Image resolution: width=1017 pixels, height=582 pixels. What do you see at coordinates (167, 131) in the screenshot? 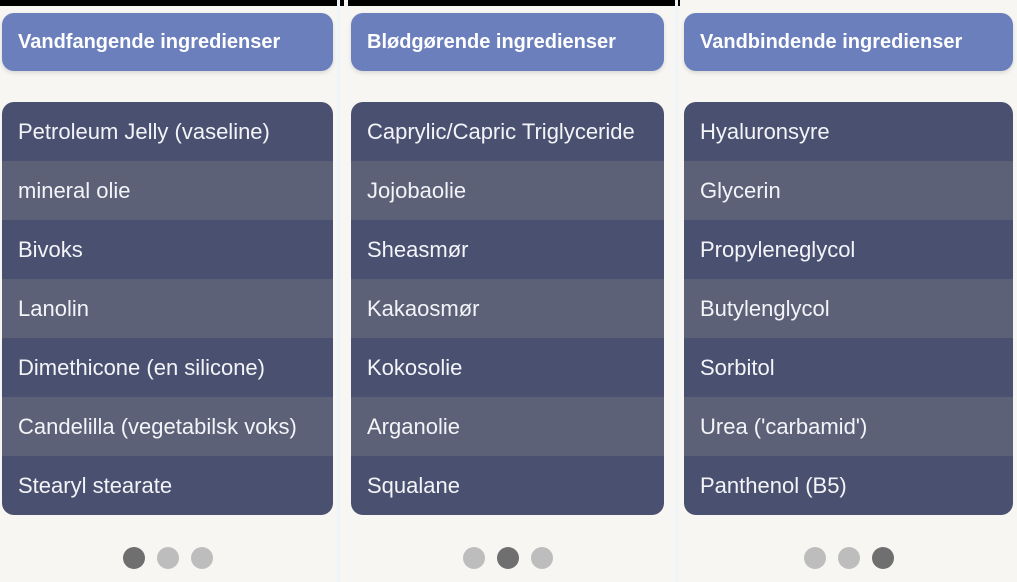
I see `list-item: Petroleum Jelly (vaseline)` at bounding box center [167, 131].